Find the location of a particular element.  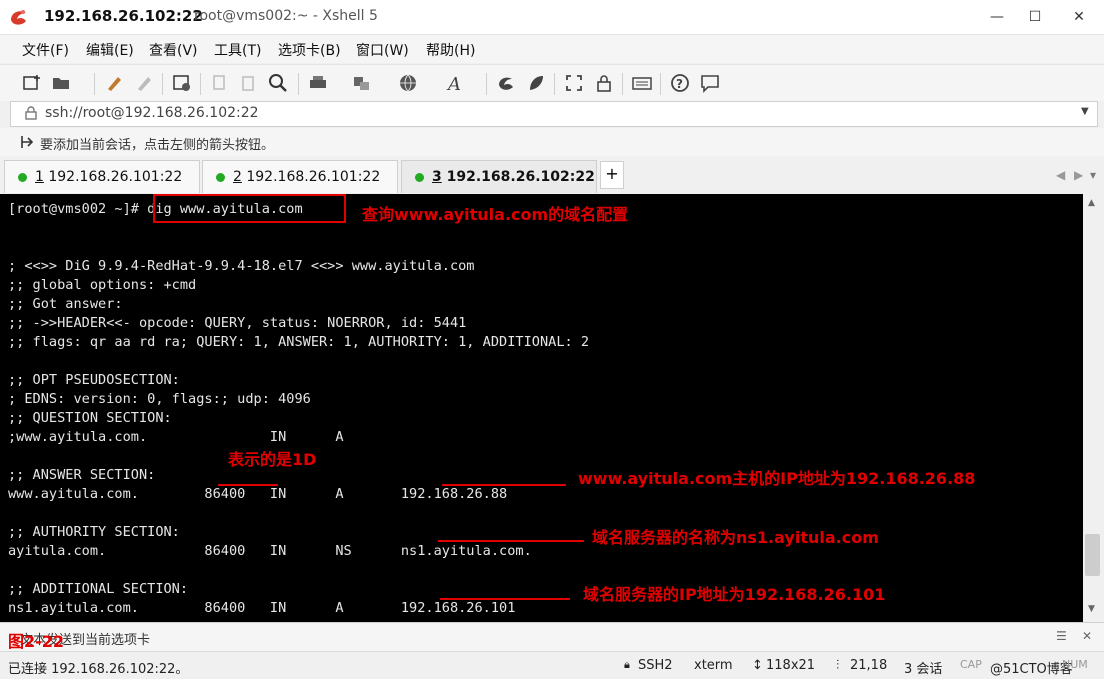

hint-bar: 要添加当前会话，点击左侧的箭头按钮。 is located at coordinates (552, 142).